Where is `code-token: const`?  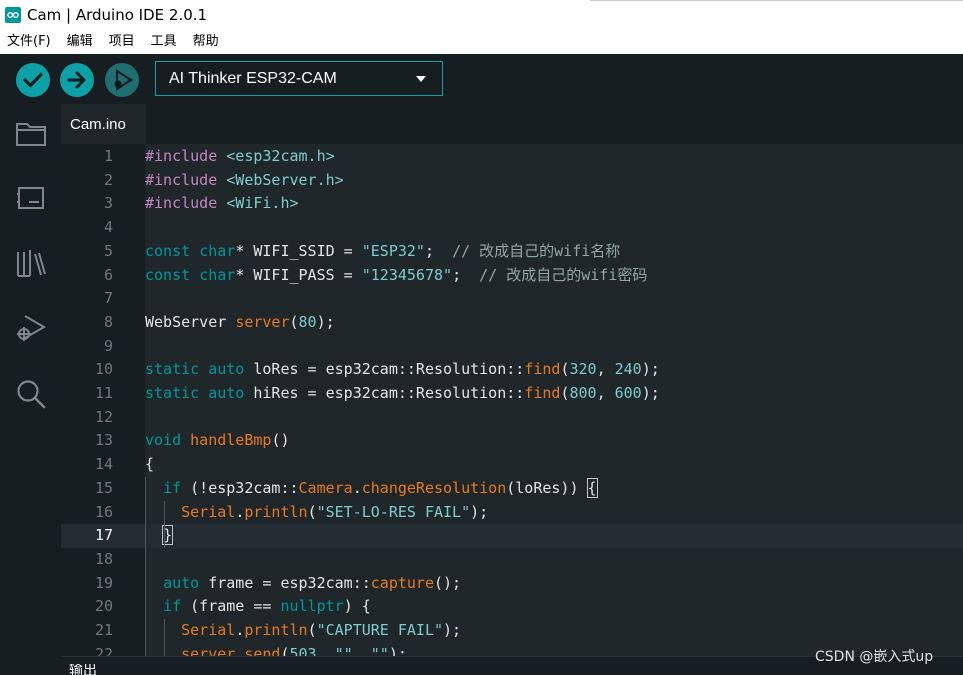
code-token: const is located at coordinates (172, 274).